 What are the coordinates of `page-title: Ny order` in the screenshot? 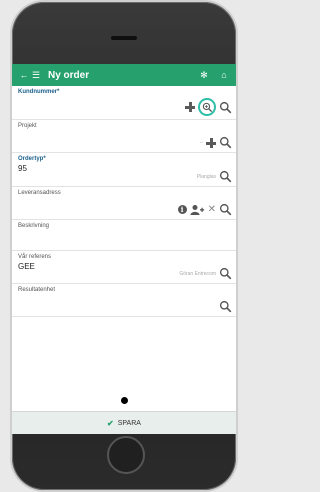 It's located at (69, 75).